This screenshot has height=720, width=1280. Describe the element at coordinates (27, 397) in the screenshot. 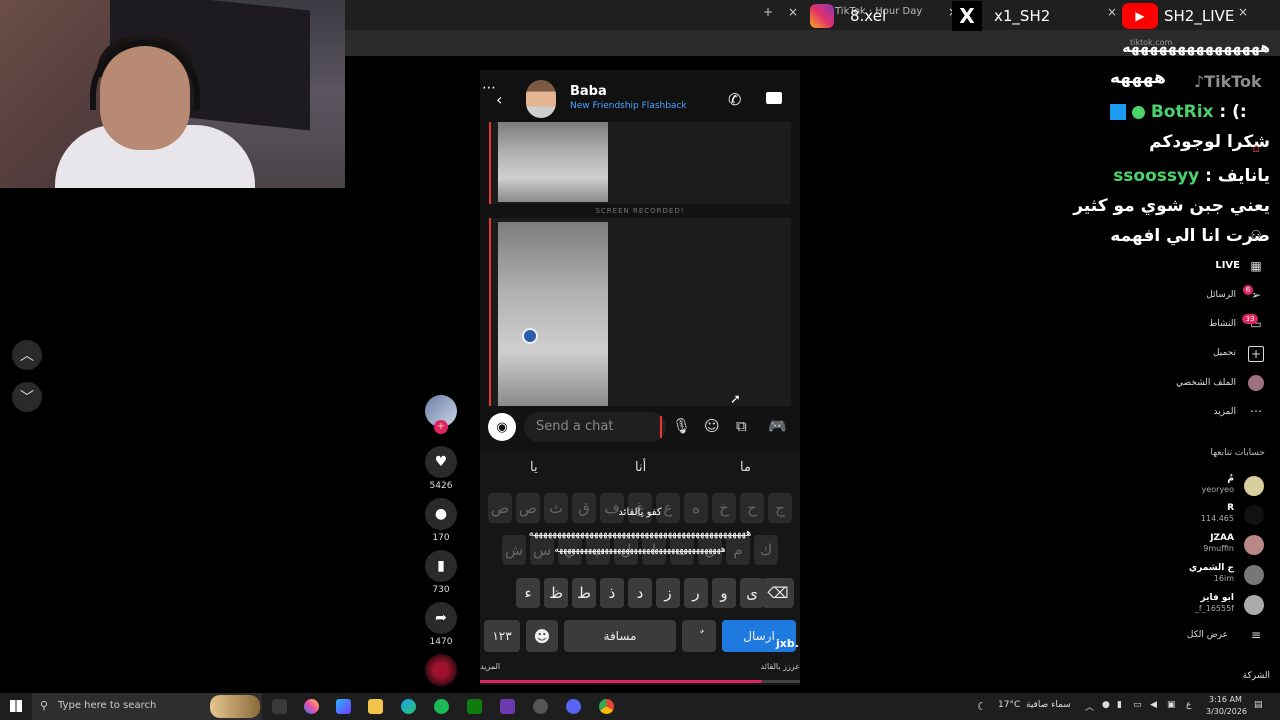

I see `next-video-button: ﹀` at that location.